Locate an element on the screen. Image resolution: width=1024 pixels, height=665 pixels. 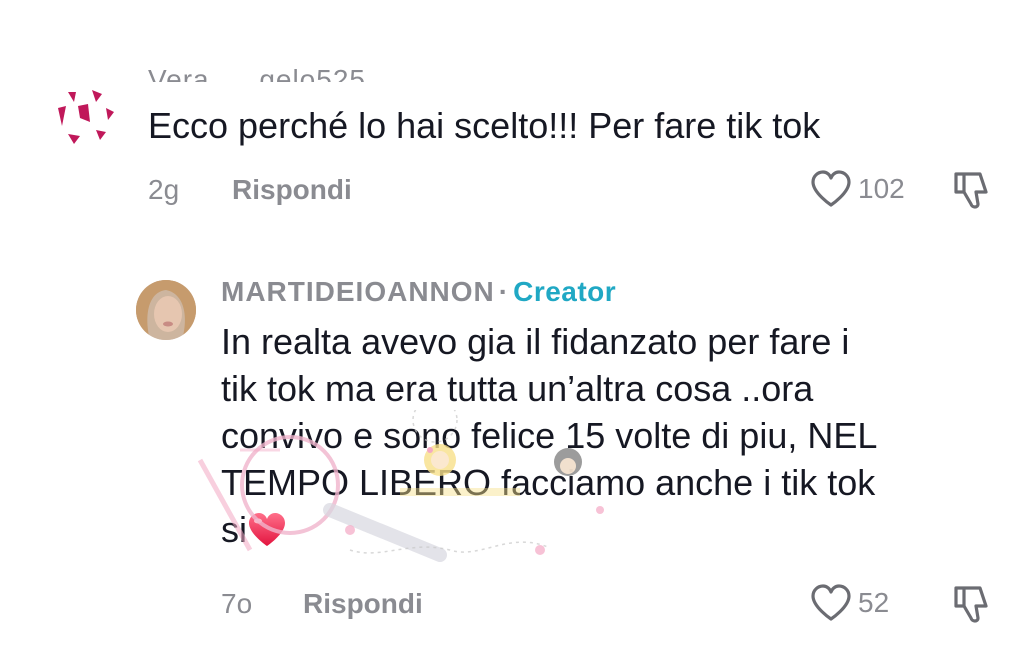
comment-text-line: TEMPO LIBERO facciamo anche i tik tok is located at coordinates (548, 482).